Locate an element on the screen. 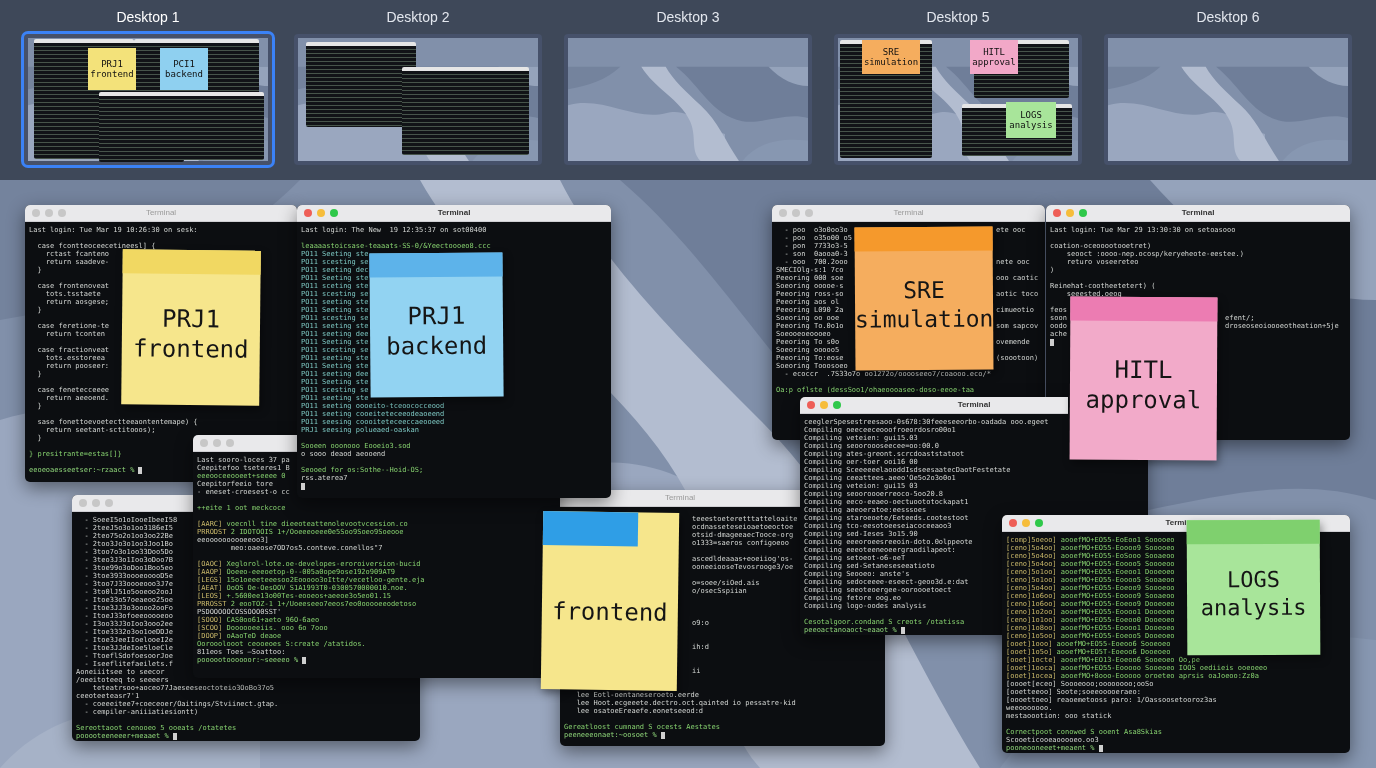  desktop-label: Desktop 5 is located at coordinates (958, 17).